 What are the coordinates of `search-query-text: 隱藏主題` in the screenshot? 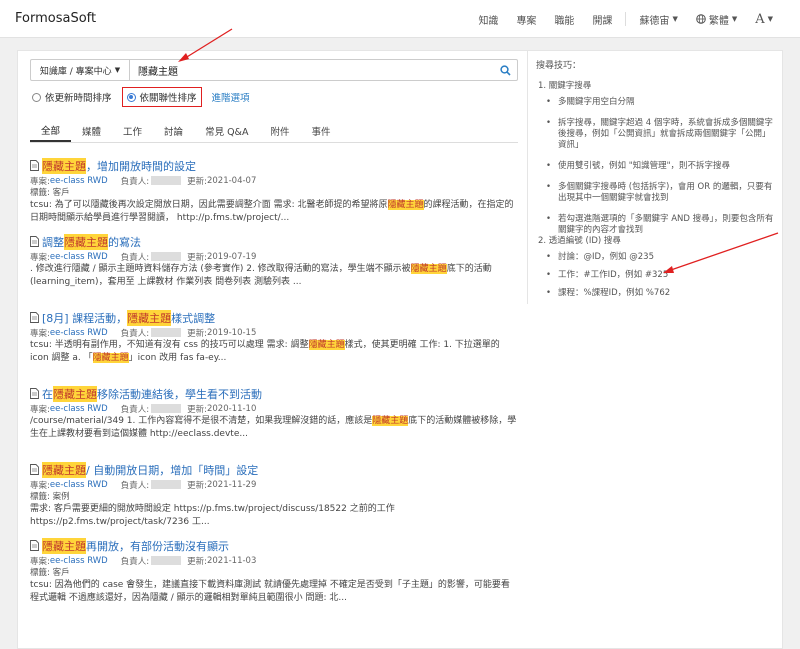 It's located at (158, 72).